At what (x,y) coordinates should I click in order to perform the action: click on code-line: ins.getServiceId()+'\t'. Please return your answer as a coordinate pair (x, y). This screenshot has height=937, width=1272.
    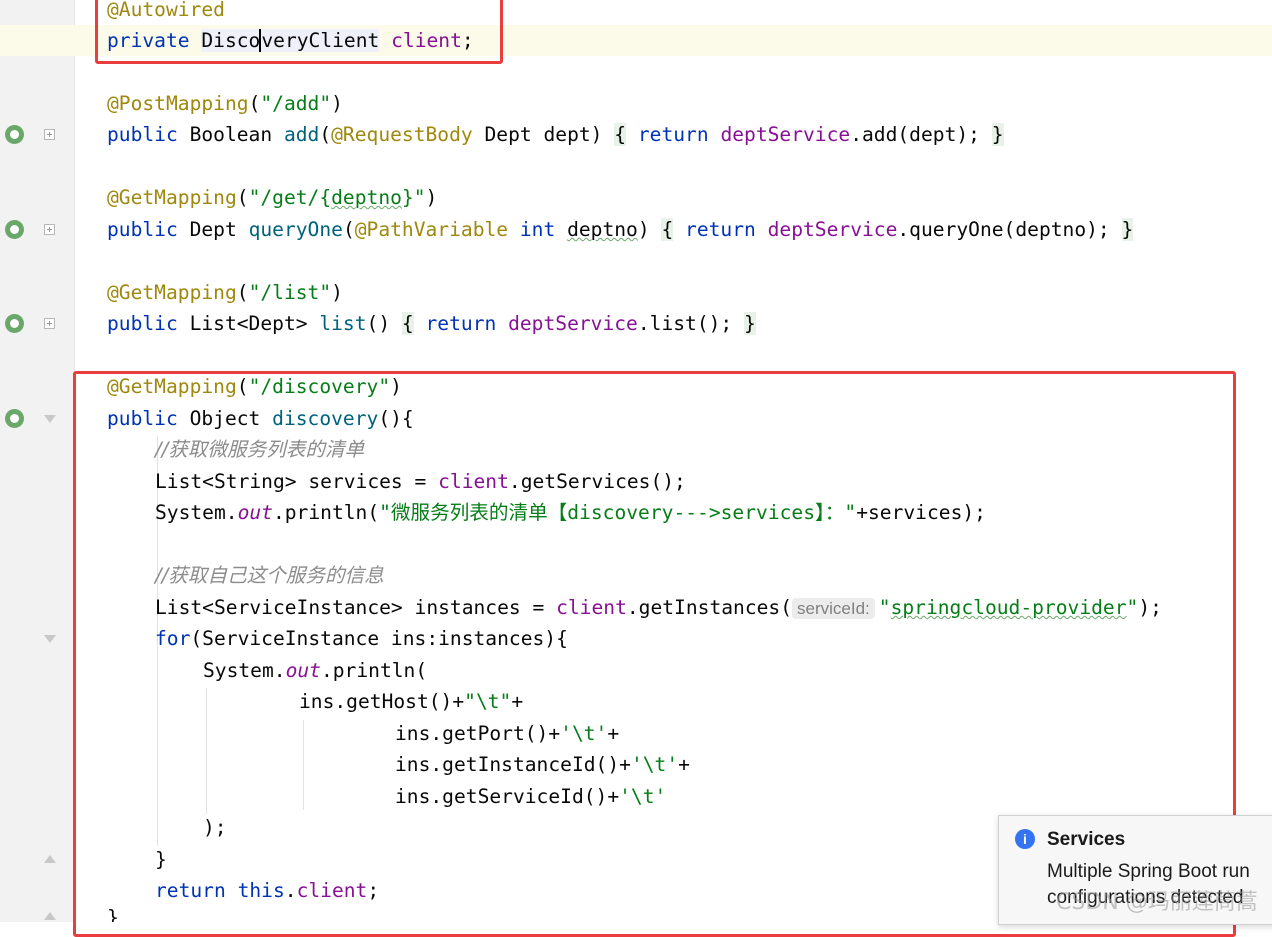
    Looking at the image, I should click on (531, 796).